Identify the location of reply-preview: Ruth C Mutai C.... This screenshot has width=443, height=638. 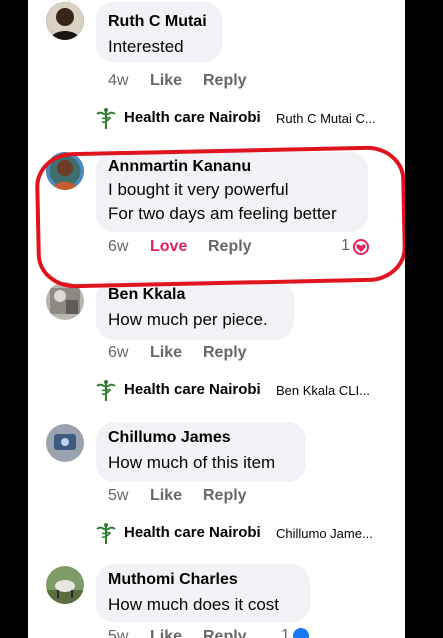
(326, 118).